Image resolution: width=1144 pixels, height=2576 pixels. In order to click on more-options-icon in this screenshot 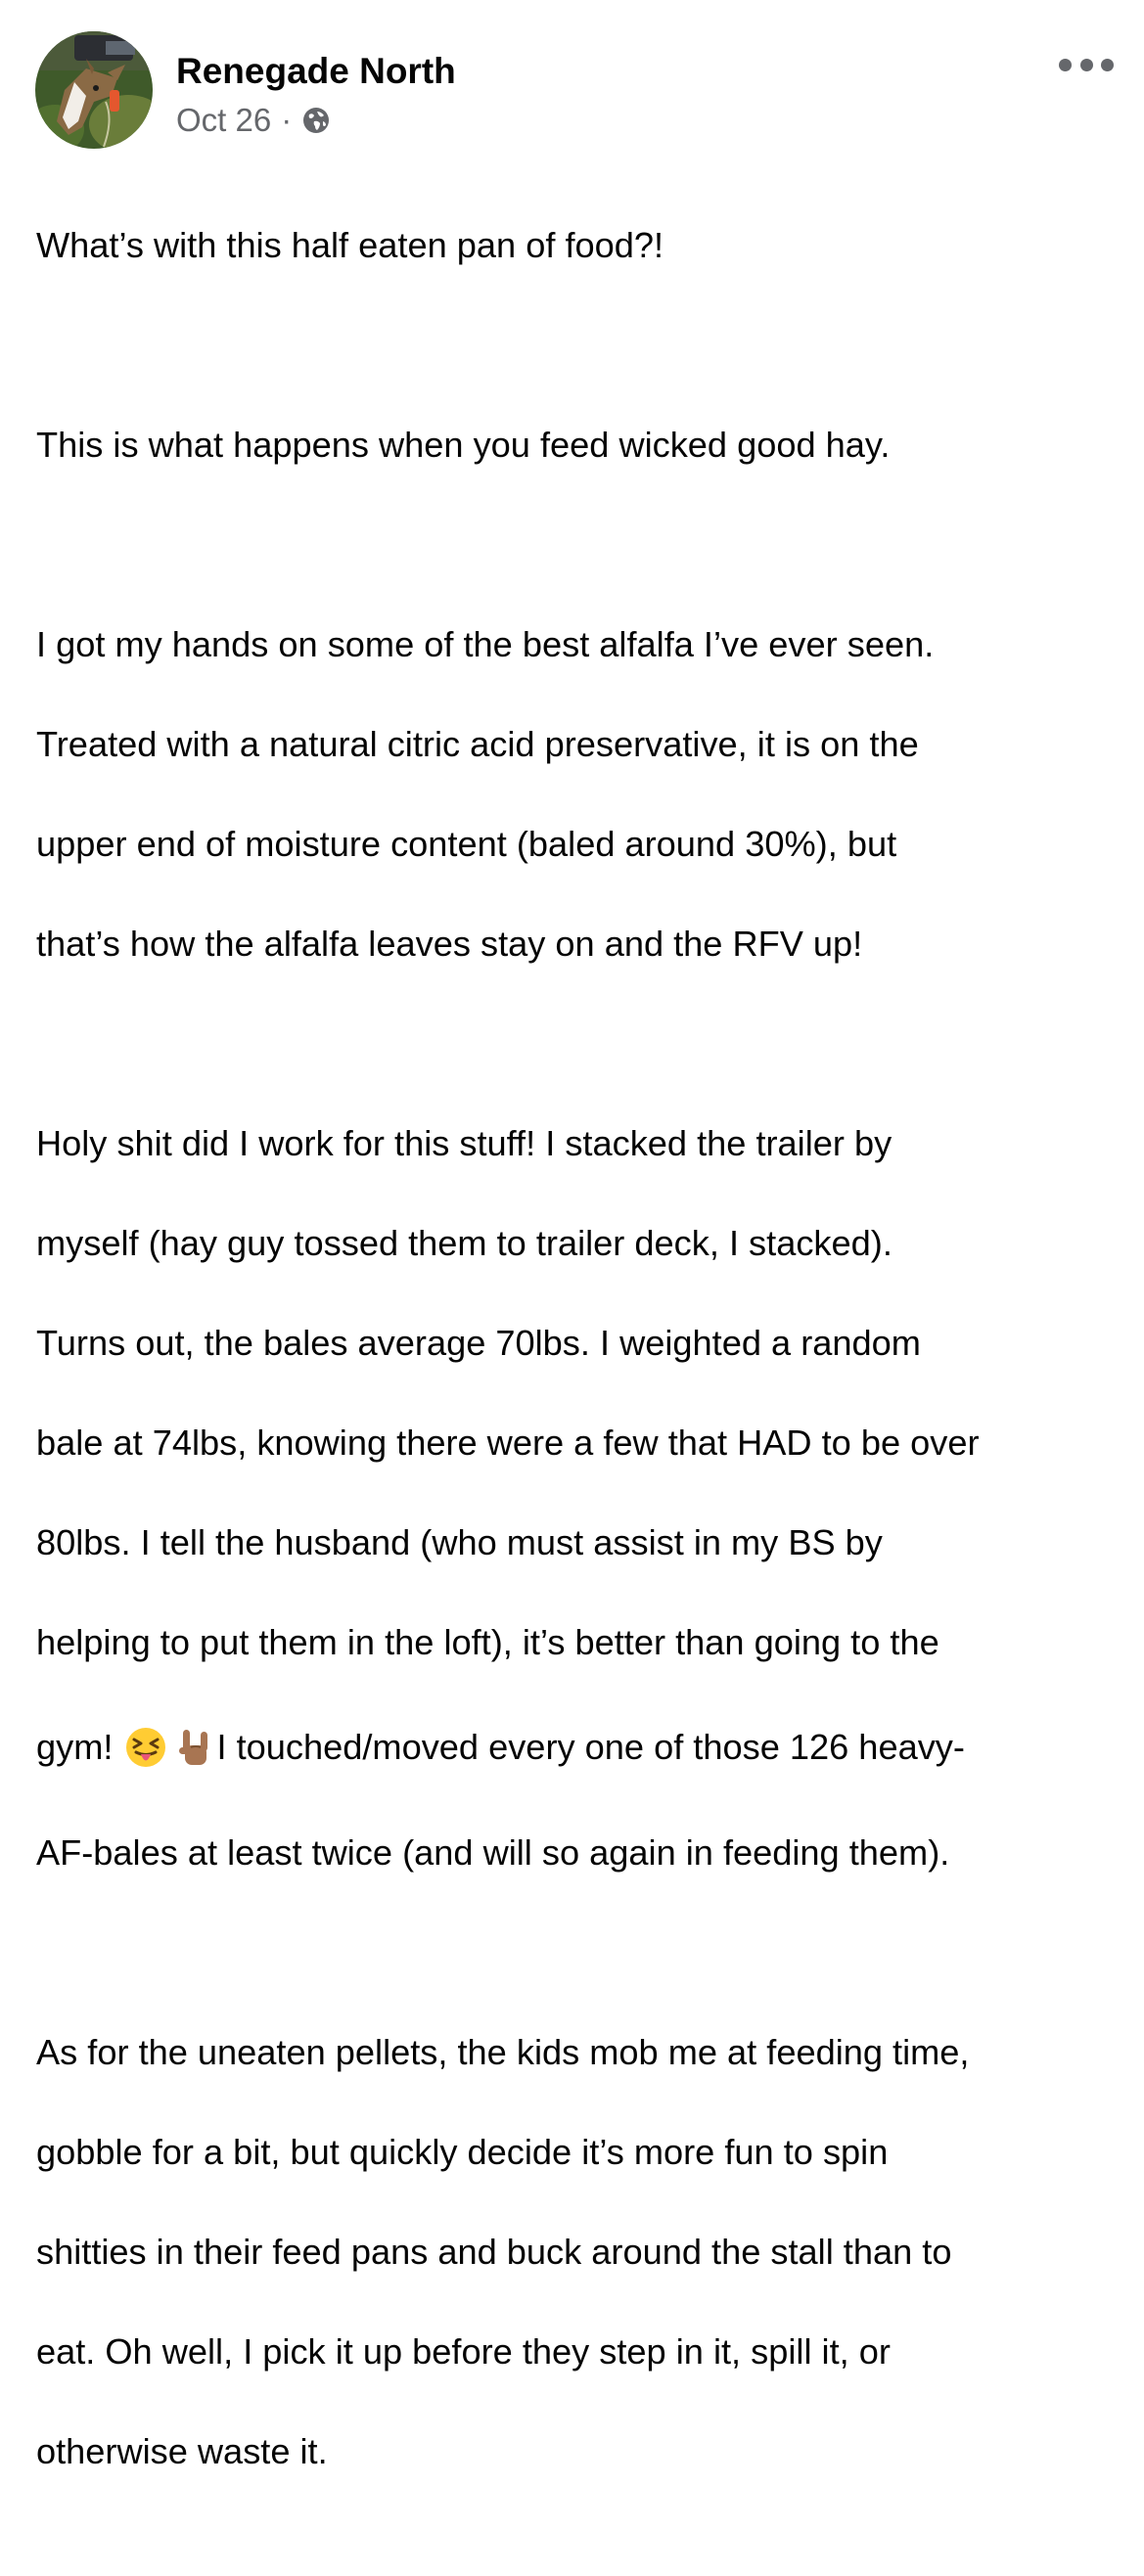, I will do `click(1086, 64)`.